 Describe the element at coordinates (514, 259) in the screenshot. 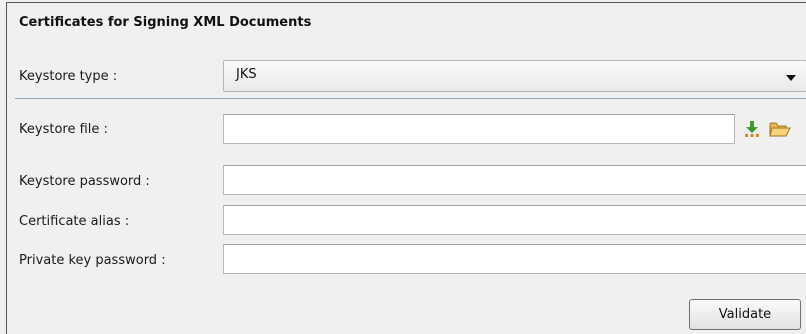

I see `private-key-password-field` at that location.